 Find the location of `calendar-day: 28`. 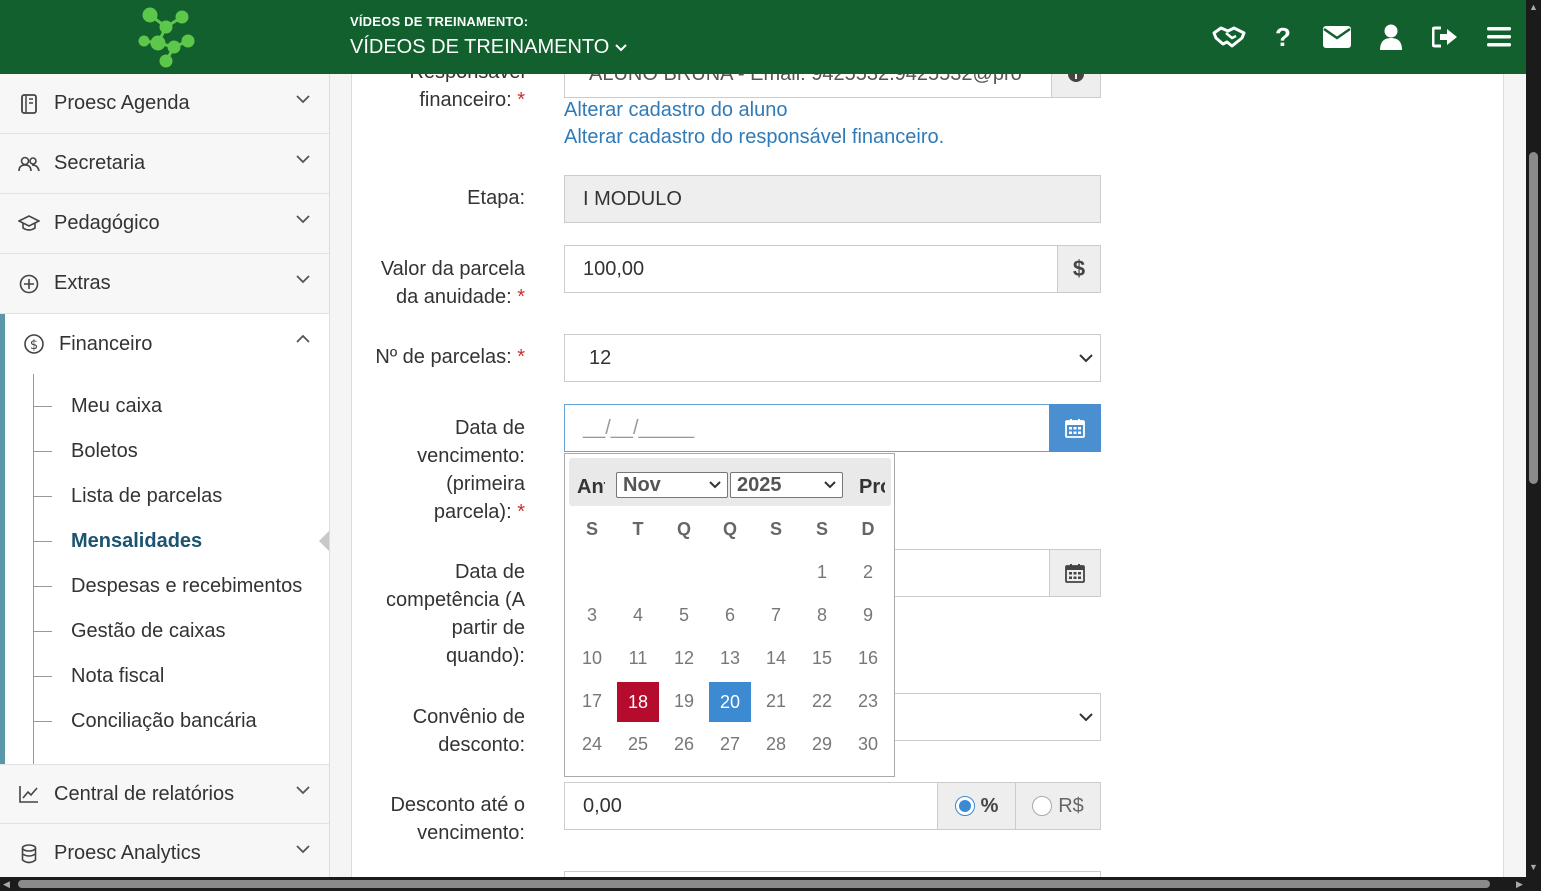

calendar-day: 28 is located at coordinates (776, 744).